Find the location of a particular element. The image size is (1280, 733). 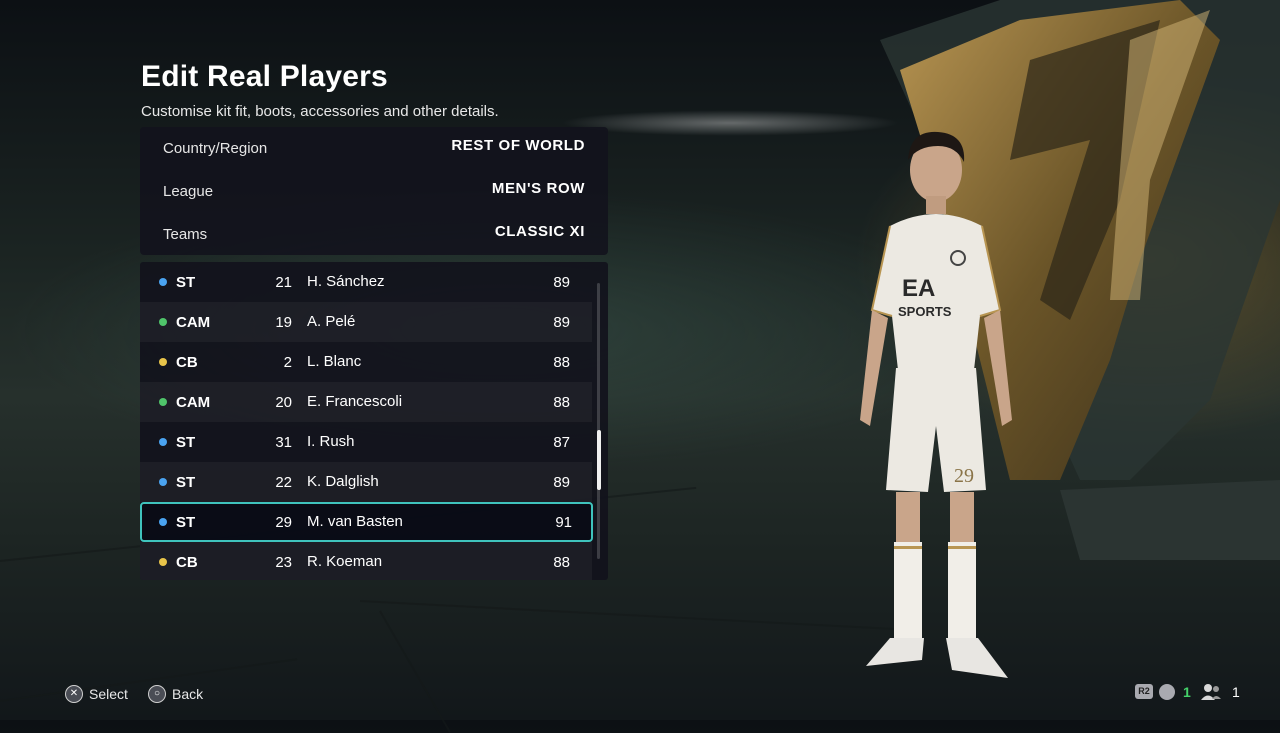

player-number: 21 is located at coordinates (283, 282).